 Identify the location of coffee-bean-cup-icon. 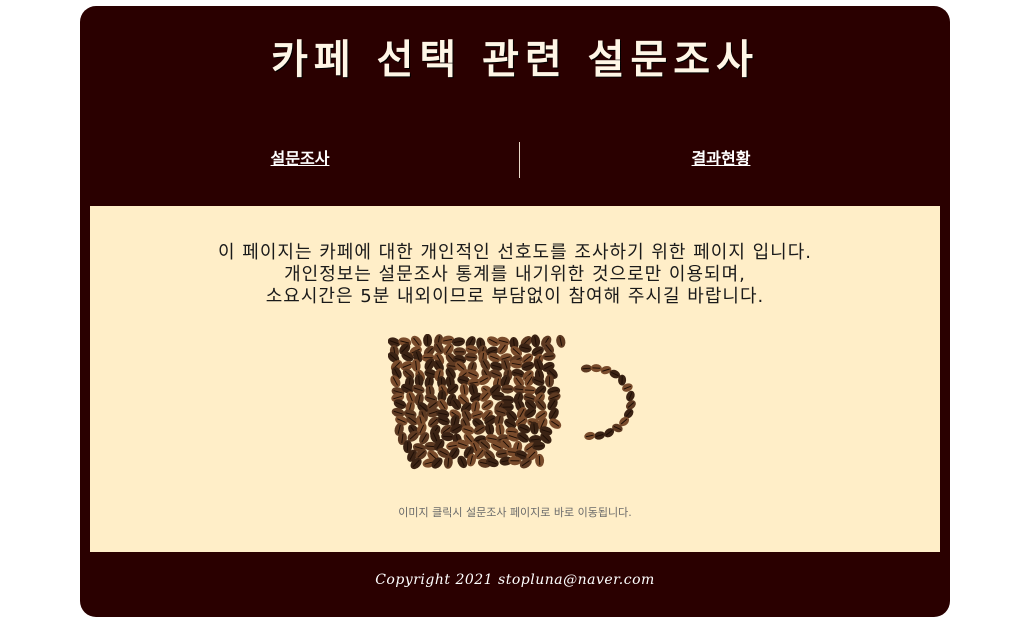
(512, 402).